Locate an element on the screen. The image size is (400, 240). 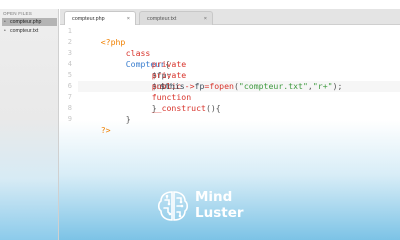
line-number: 5 is located at coordinates (69, 75).